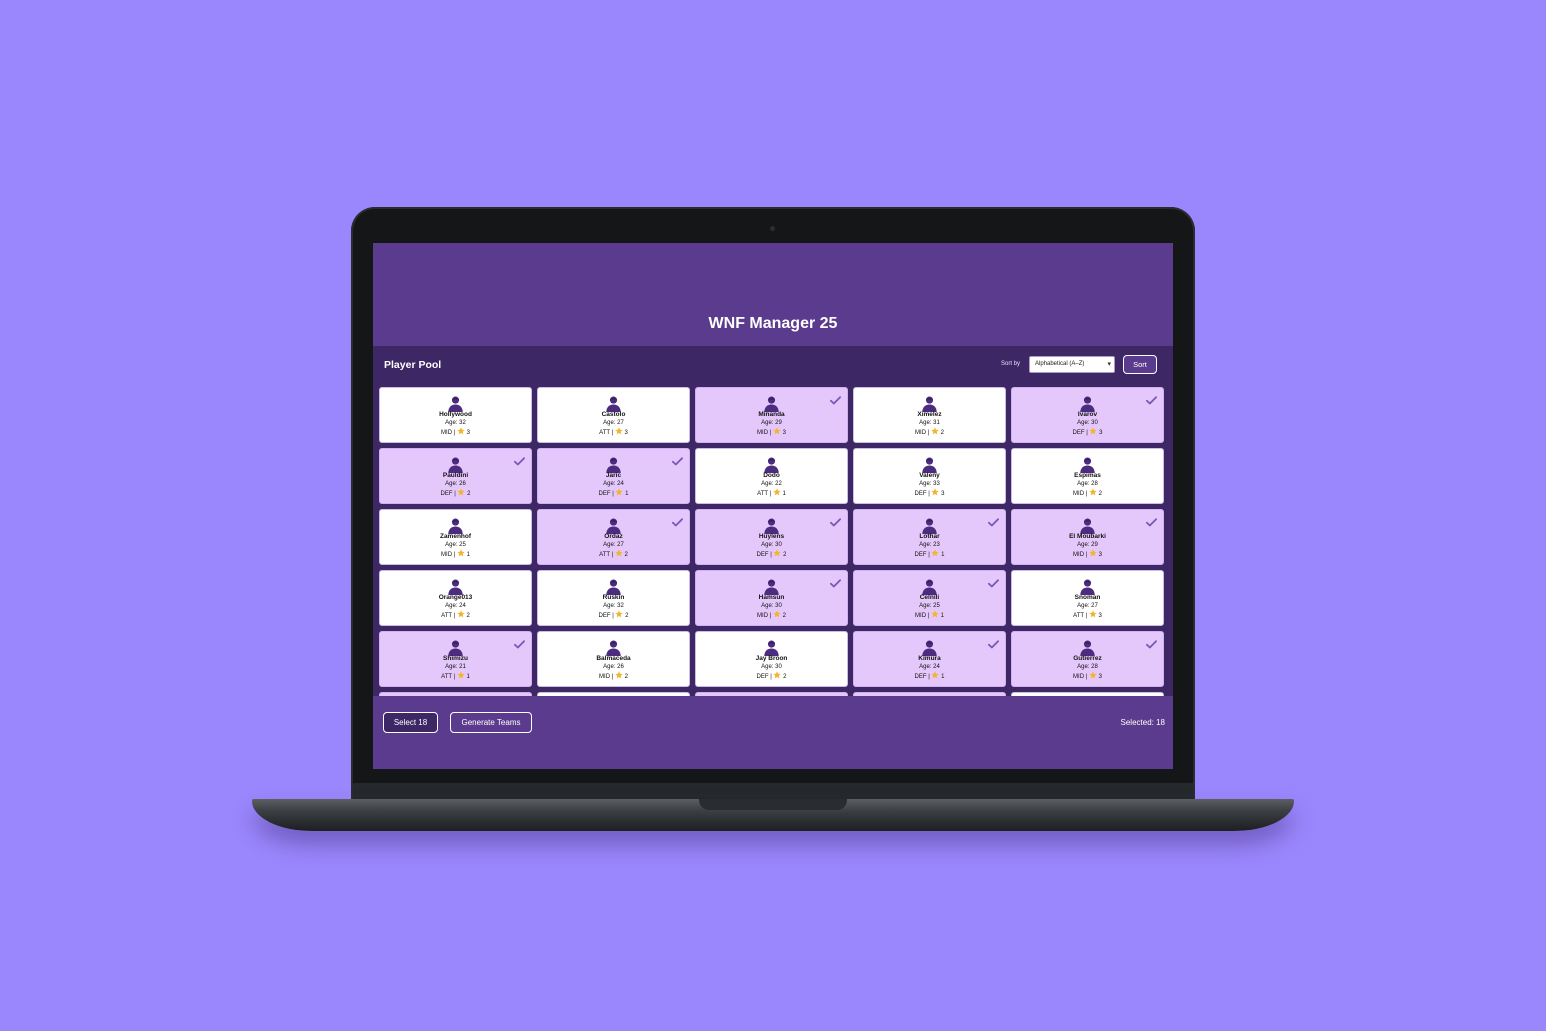 This screenshot has height=1031, width=1546. Describe the element at coordinates (455, 667) in the screenshot. I see `player-age: Age: 21` at that location.